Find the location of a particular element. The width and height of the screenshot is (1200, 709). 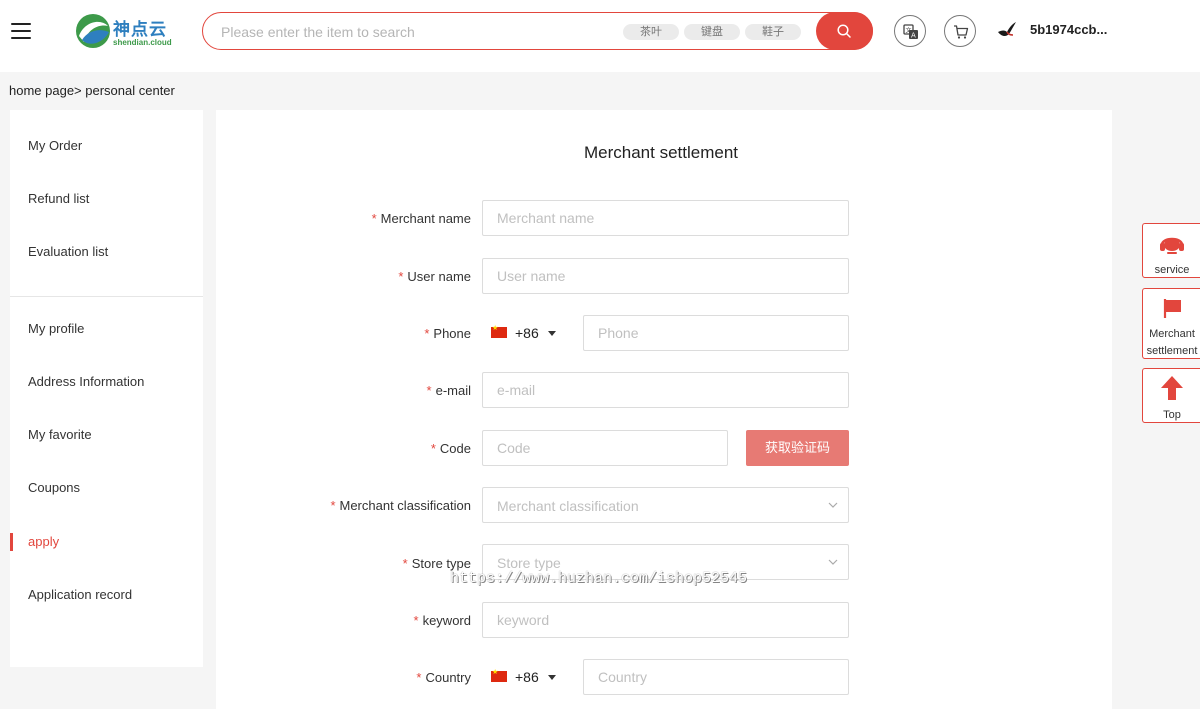

sidebar-item-address-information: Address Information is located at coordinates (86, 381).